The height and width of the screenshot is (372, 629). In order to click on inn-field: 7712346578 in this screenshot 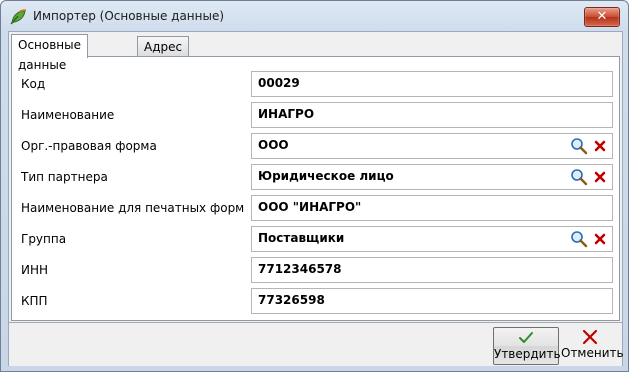, I will do `click(432, 270)`.